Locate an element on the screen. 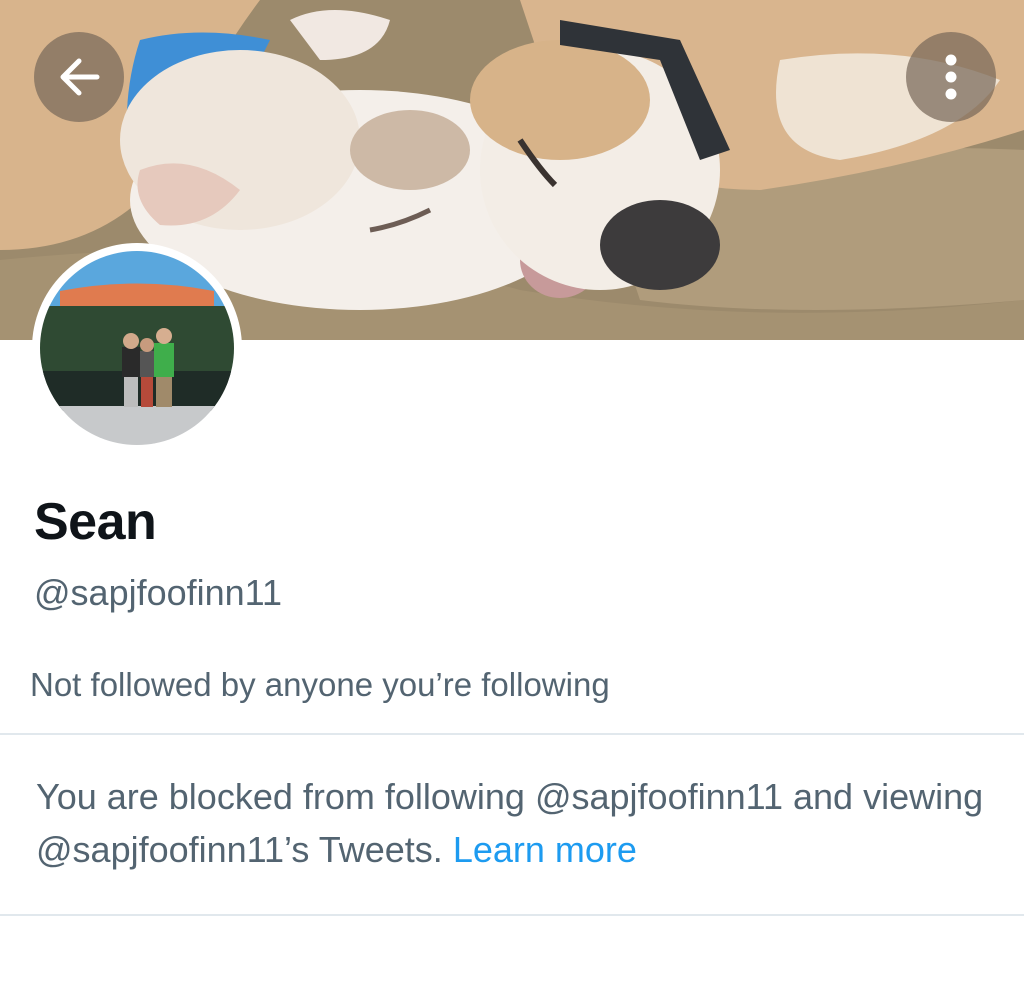 This screenshot has width=1024, height=992. arrow-left-icon is located at coordinates (80, 77).